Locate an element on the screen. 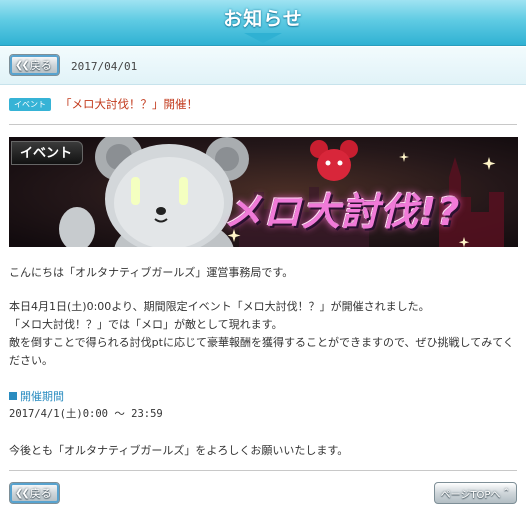 This screenshot has width=526, height=510. banner-logo-text: メロ大討伐!? is located at coordinates (342, 212).